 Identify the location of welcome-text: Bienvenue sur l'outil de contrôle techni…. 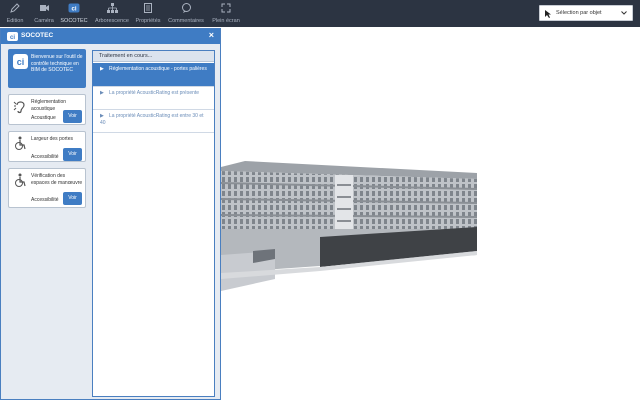
(57, 63).